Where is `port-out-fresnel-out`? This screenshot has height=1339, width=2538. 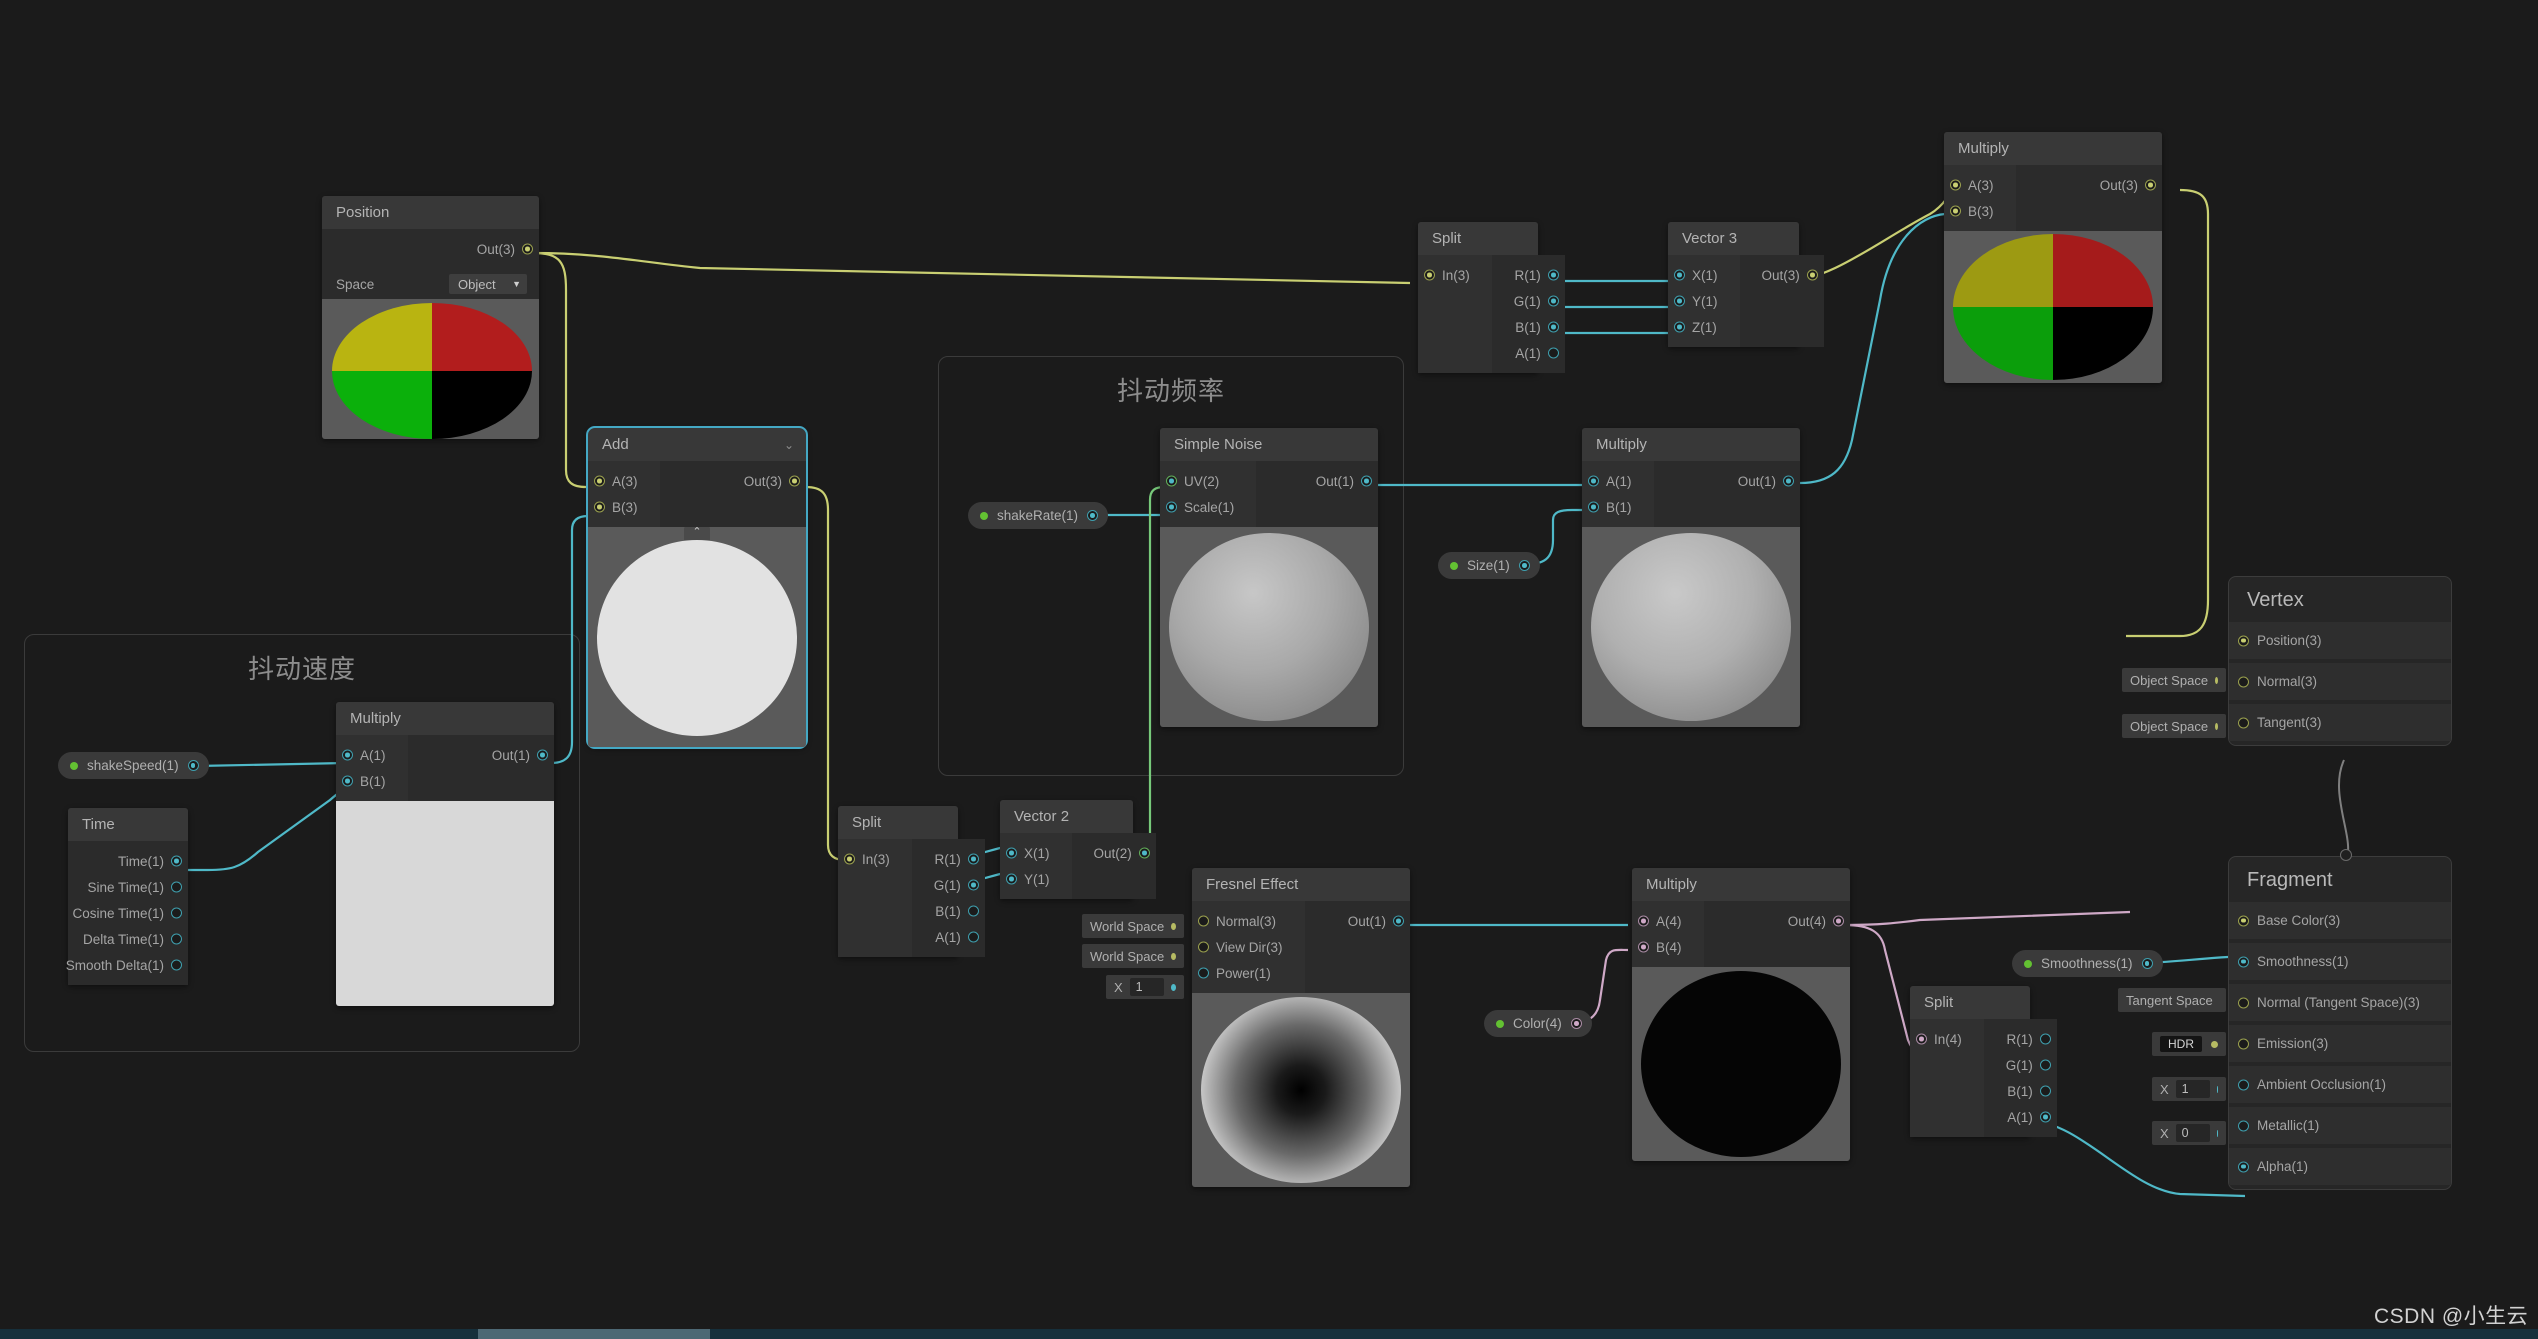 port-out-fresnel-out is located at coordinates (1398, 921).